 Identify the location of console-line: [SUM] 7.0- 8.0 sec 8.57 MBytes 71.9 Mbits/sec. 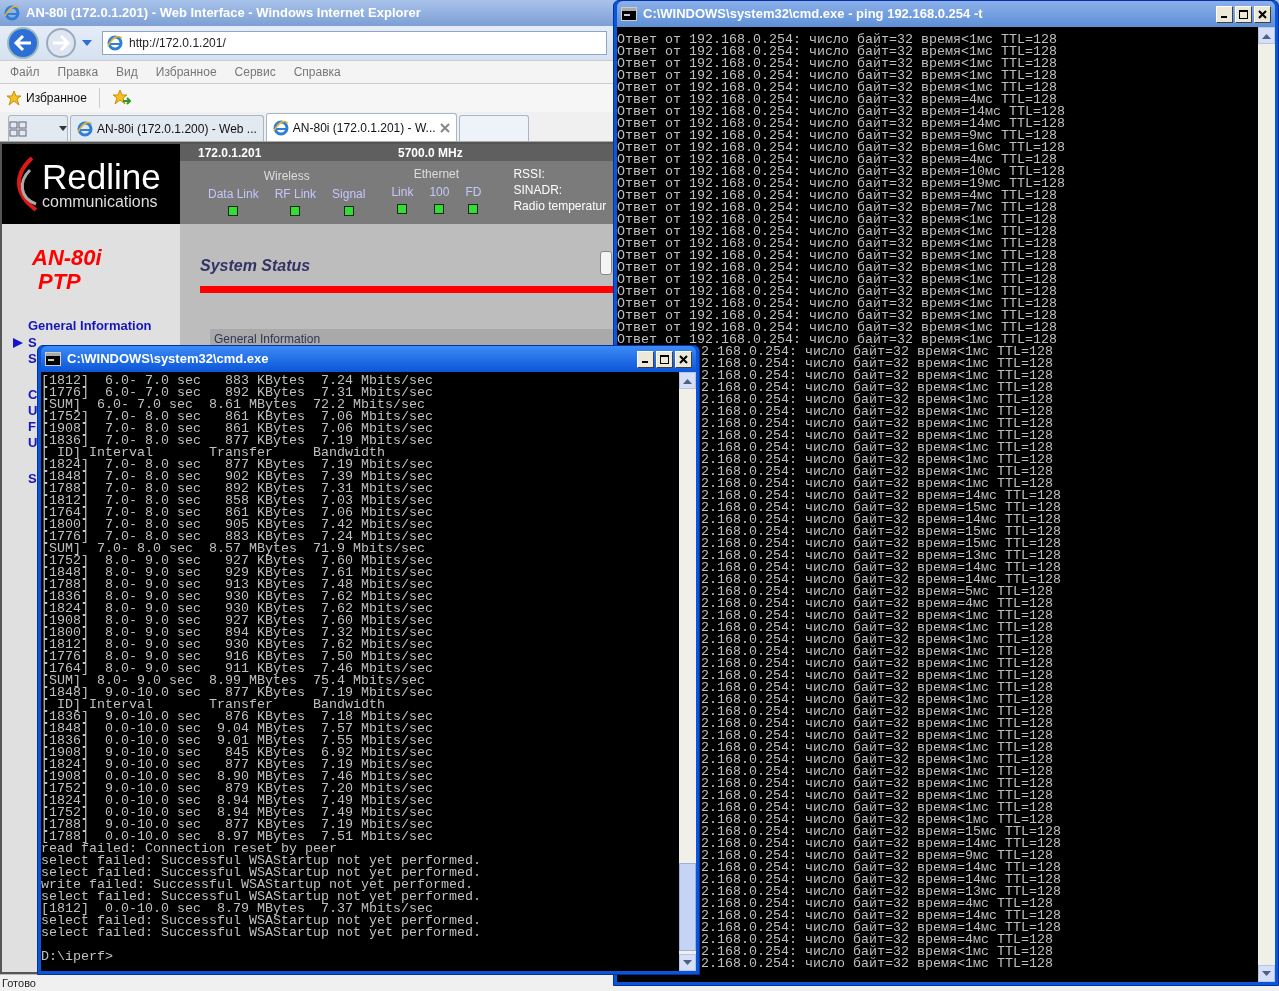
(233, 549).